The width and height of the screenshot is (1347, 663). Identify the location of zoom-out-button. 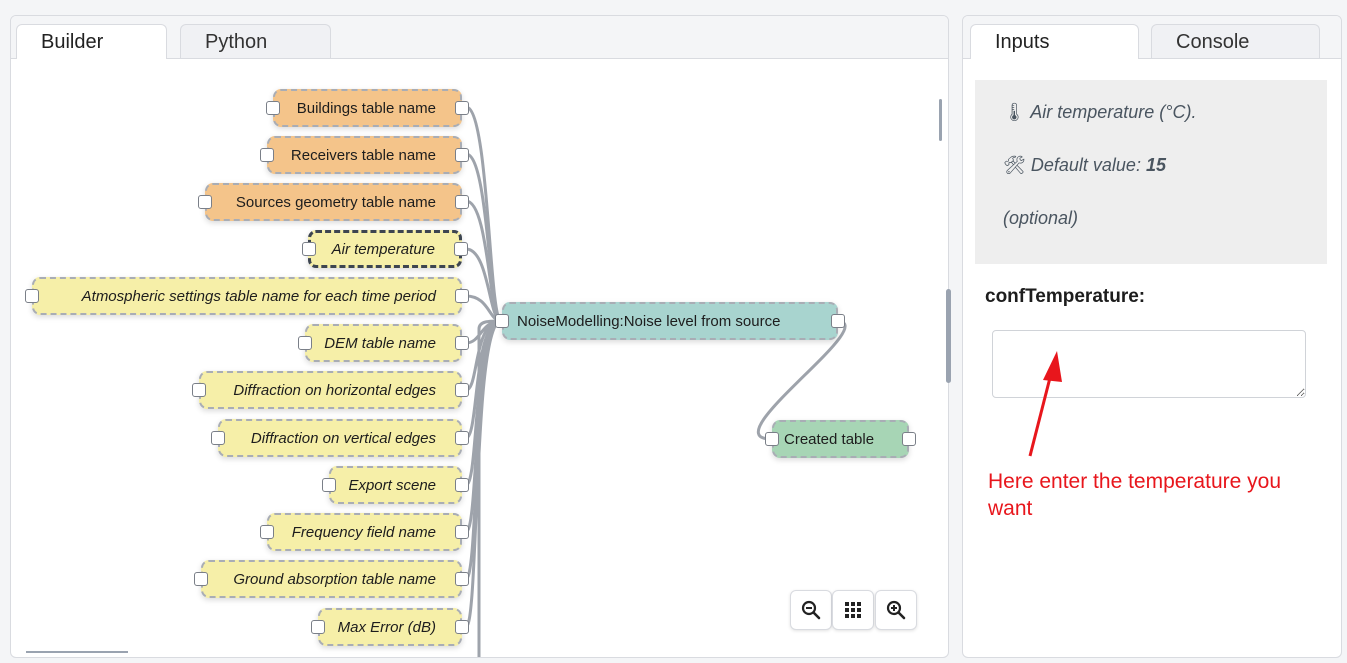
(811, 610).